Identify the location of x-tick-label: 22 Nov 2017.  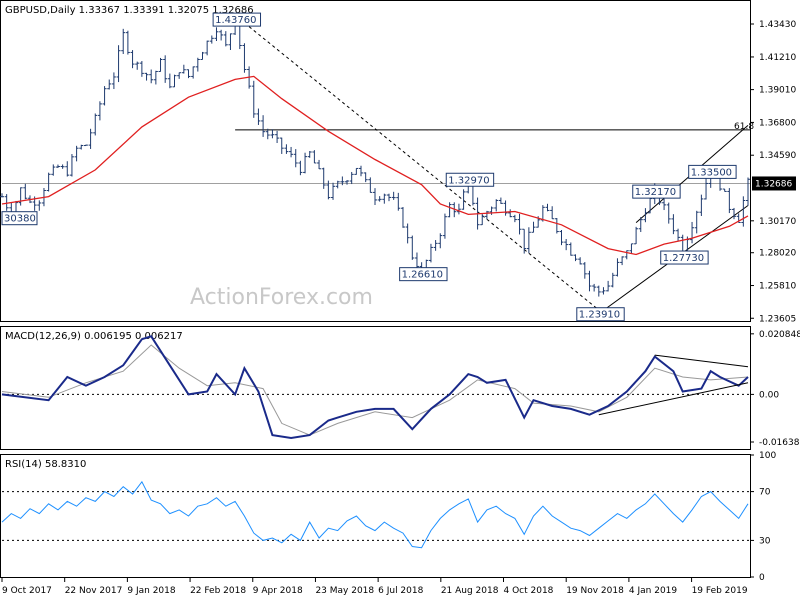
(94, 591).